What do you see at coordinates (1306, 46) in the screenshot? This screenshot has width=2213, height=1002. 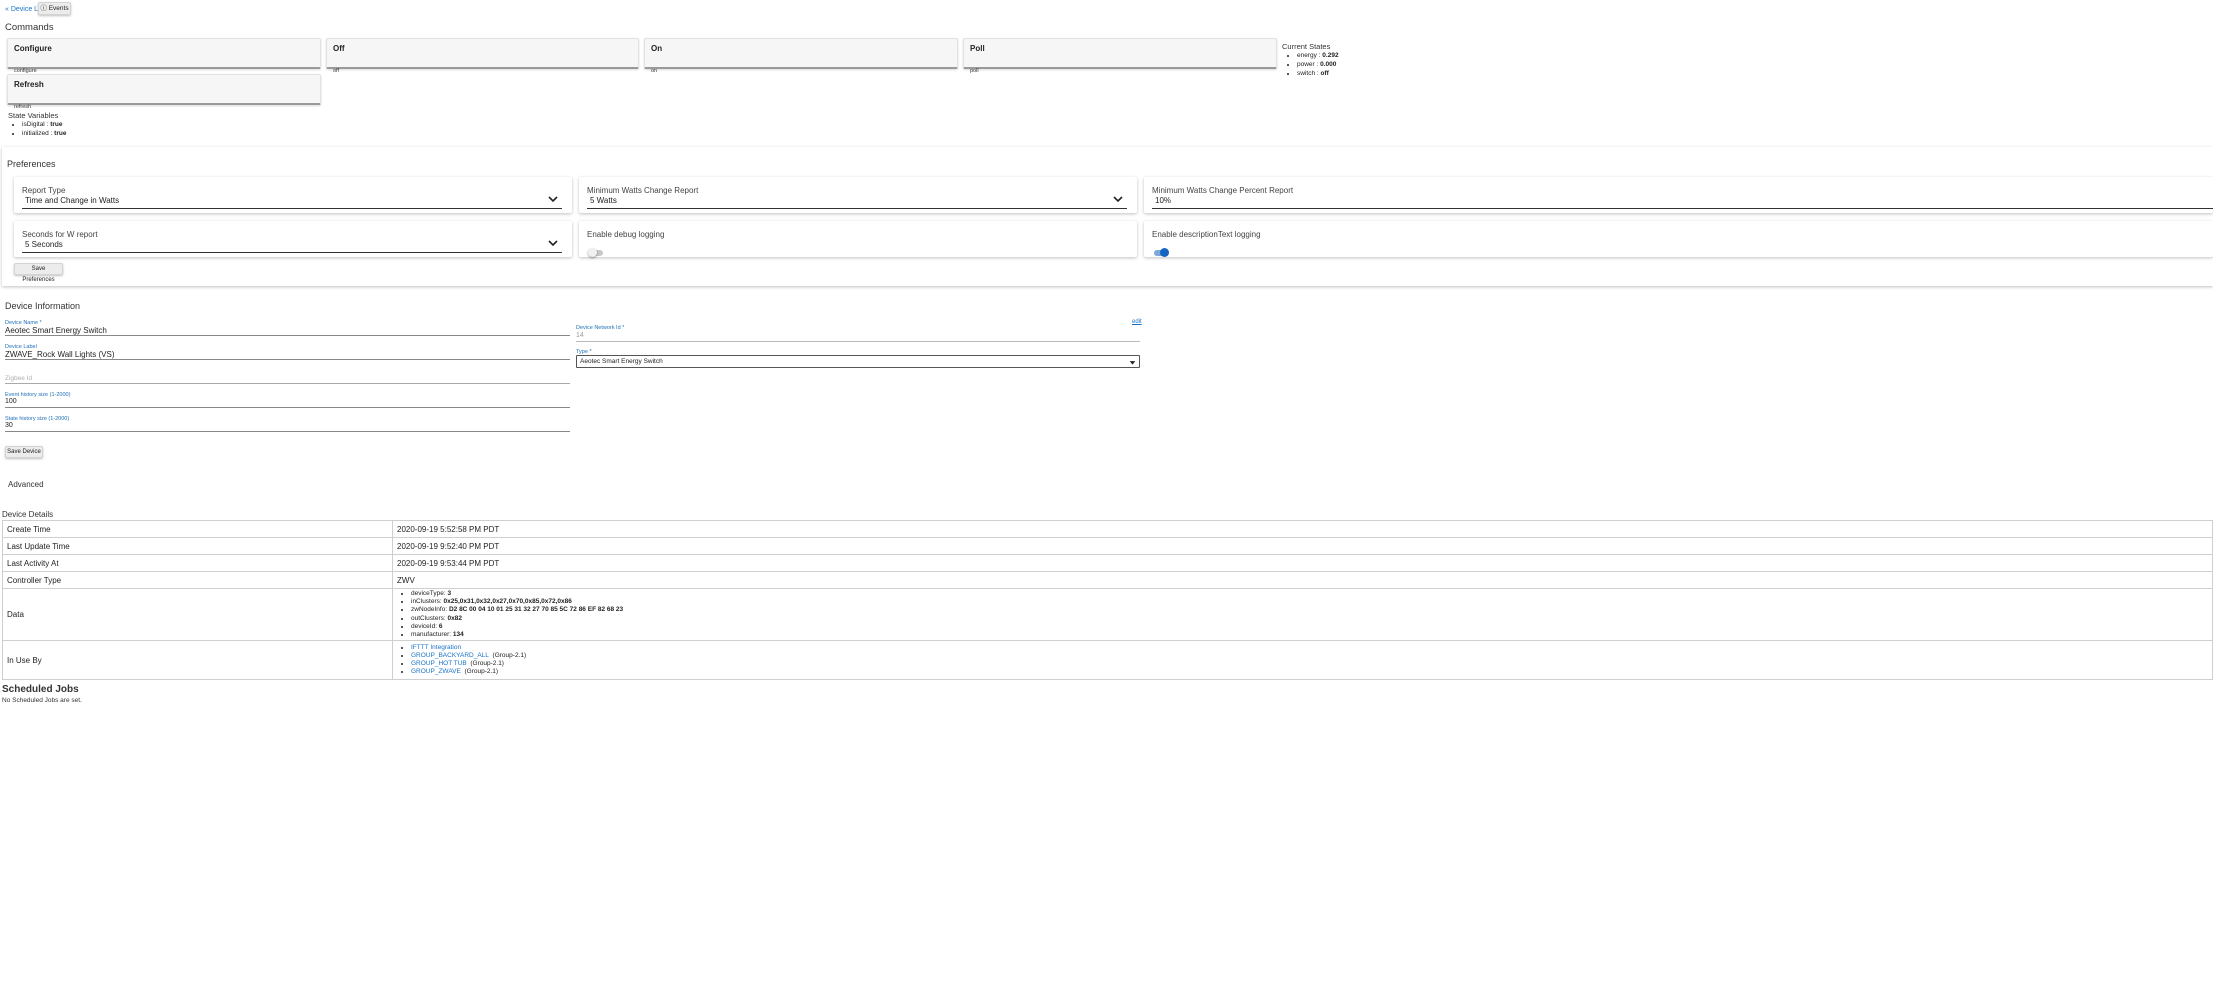 I see `current-states-heading: Current States` at bounding box center [1306, 46].